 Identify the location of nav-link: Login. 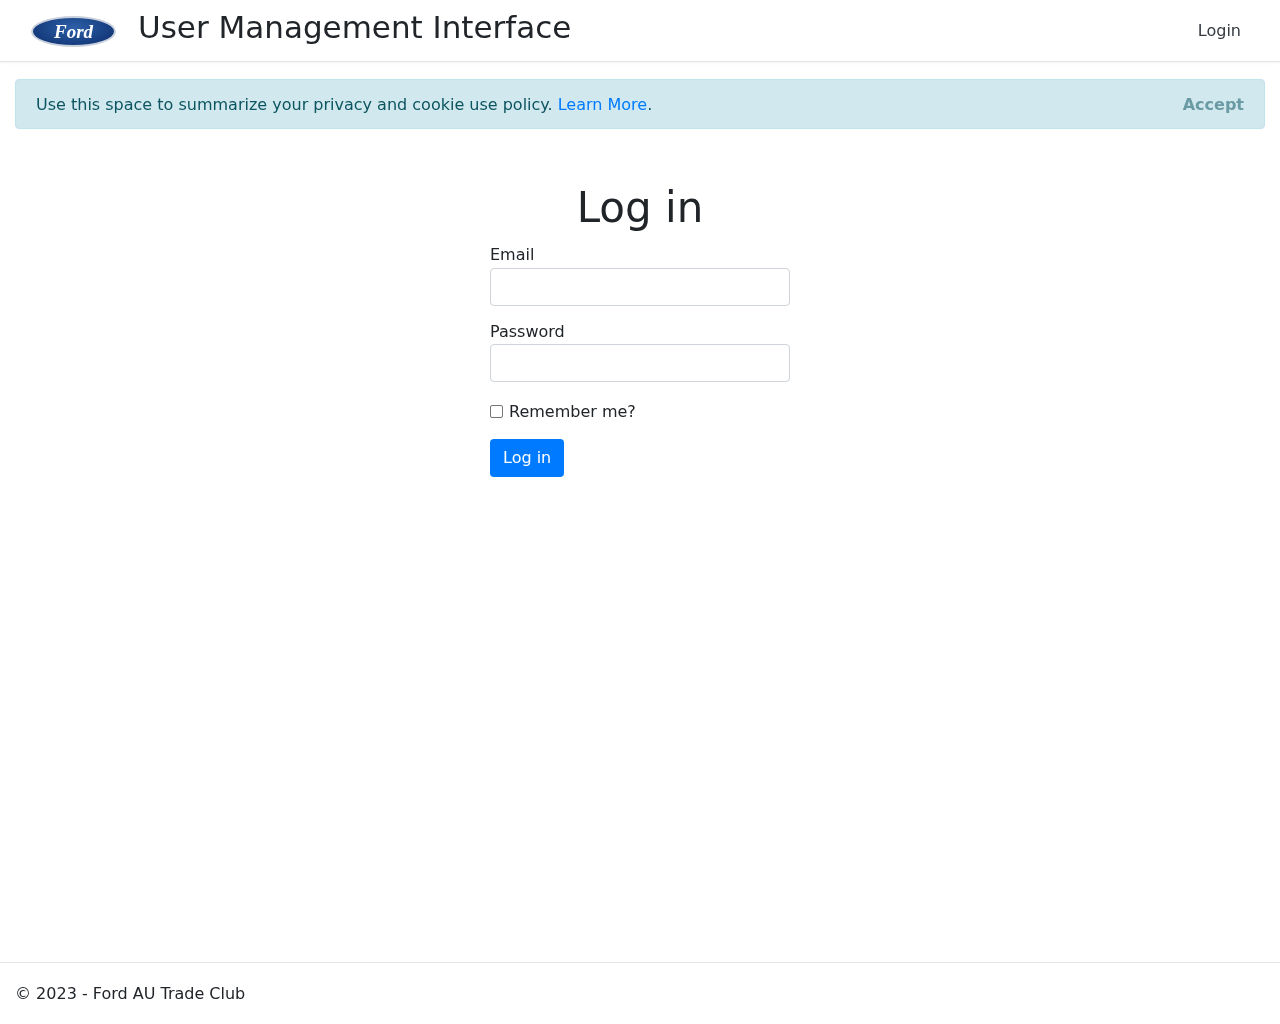
(1219, 30).